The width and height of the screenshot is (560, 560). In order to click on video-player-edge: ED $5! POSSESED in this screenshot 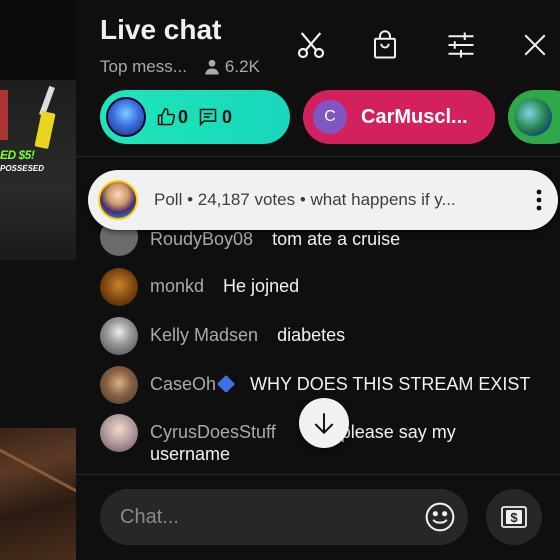, I will do `click(38, 280)`.